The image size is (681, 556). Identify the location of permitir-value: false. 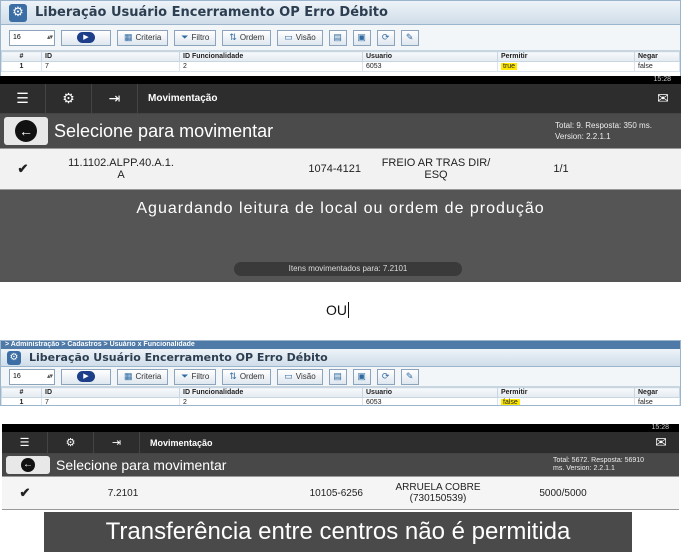
(510, 402).